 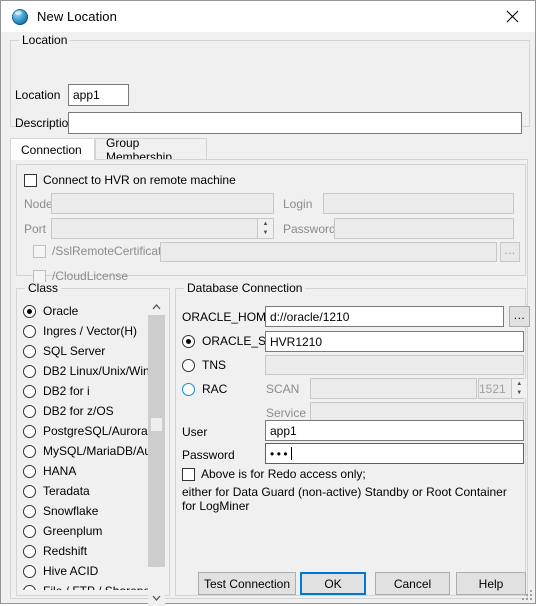 I want to click on redo-access-checkbox: Above is for Redo access only;, so click(x=274, y=474).